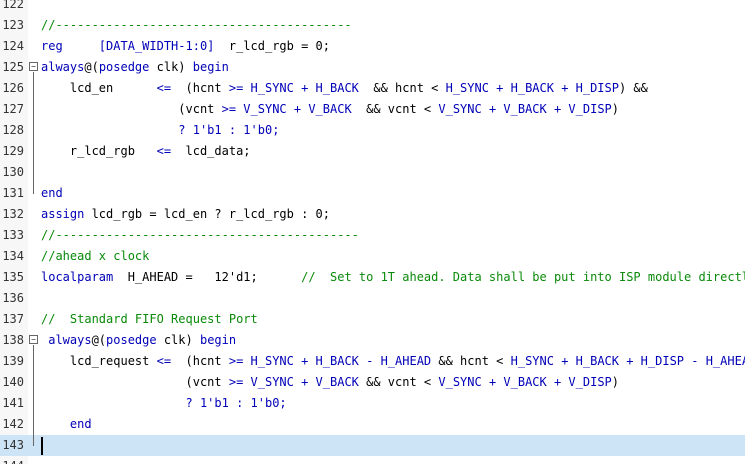 Image resolution: width=745 pixels, height=464 pixels. Describe the element at coordinates (13, 46) in the screenshot. I see `line-number: 124` at that location.